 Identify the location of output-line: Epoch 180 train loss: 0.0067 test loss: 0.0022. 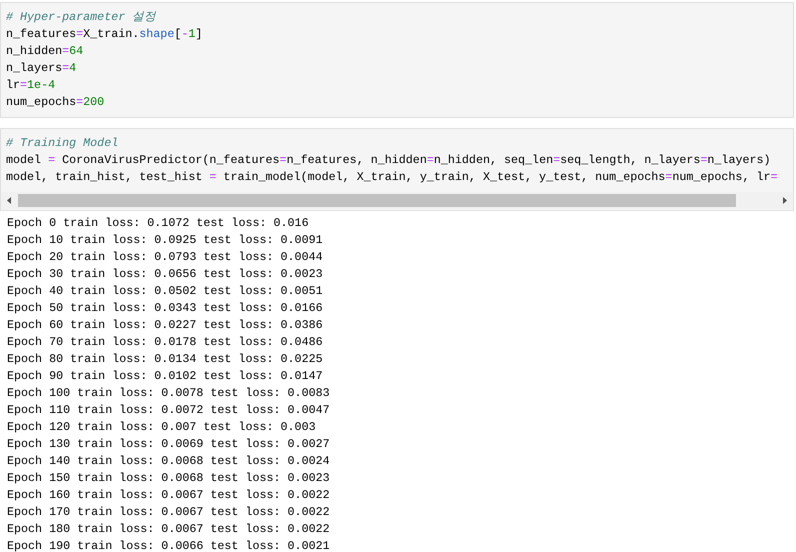
(169, 529).